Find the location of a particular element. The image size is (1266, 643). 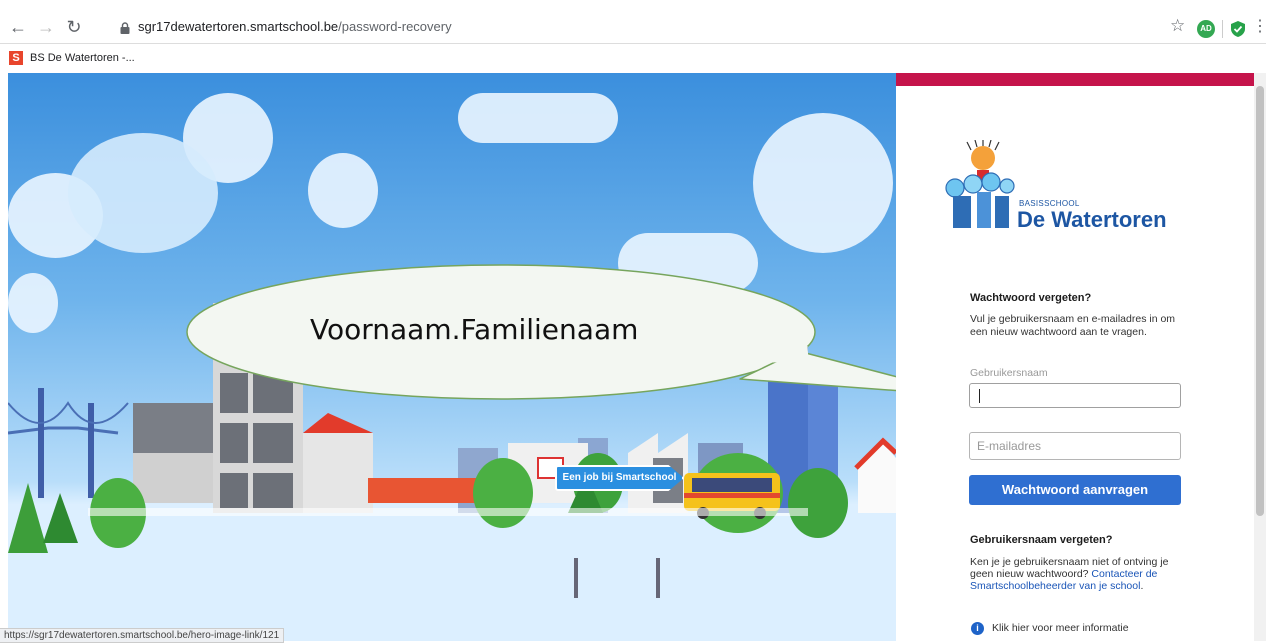

top-strip is located at coordinates (55, 5).